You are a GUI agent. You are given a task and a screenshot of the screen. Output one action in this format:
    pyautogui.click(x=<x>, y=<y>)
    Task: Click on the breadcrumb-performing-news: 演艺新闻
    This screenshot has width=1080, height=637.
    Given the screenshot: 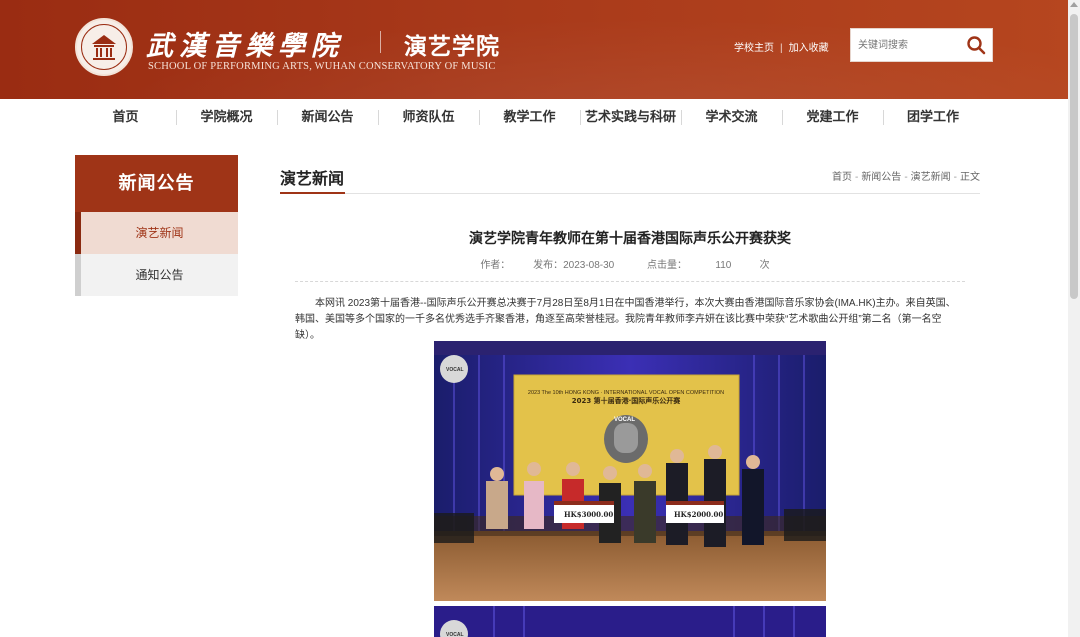 What is the action you would take?
    pyautogui.click(x=931, y=177)
    